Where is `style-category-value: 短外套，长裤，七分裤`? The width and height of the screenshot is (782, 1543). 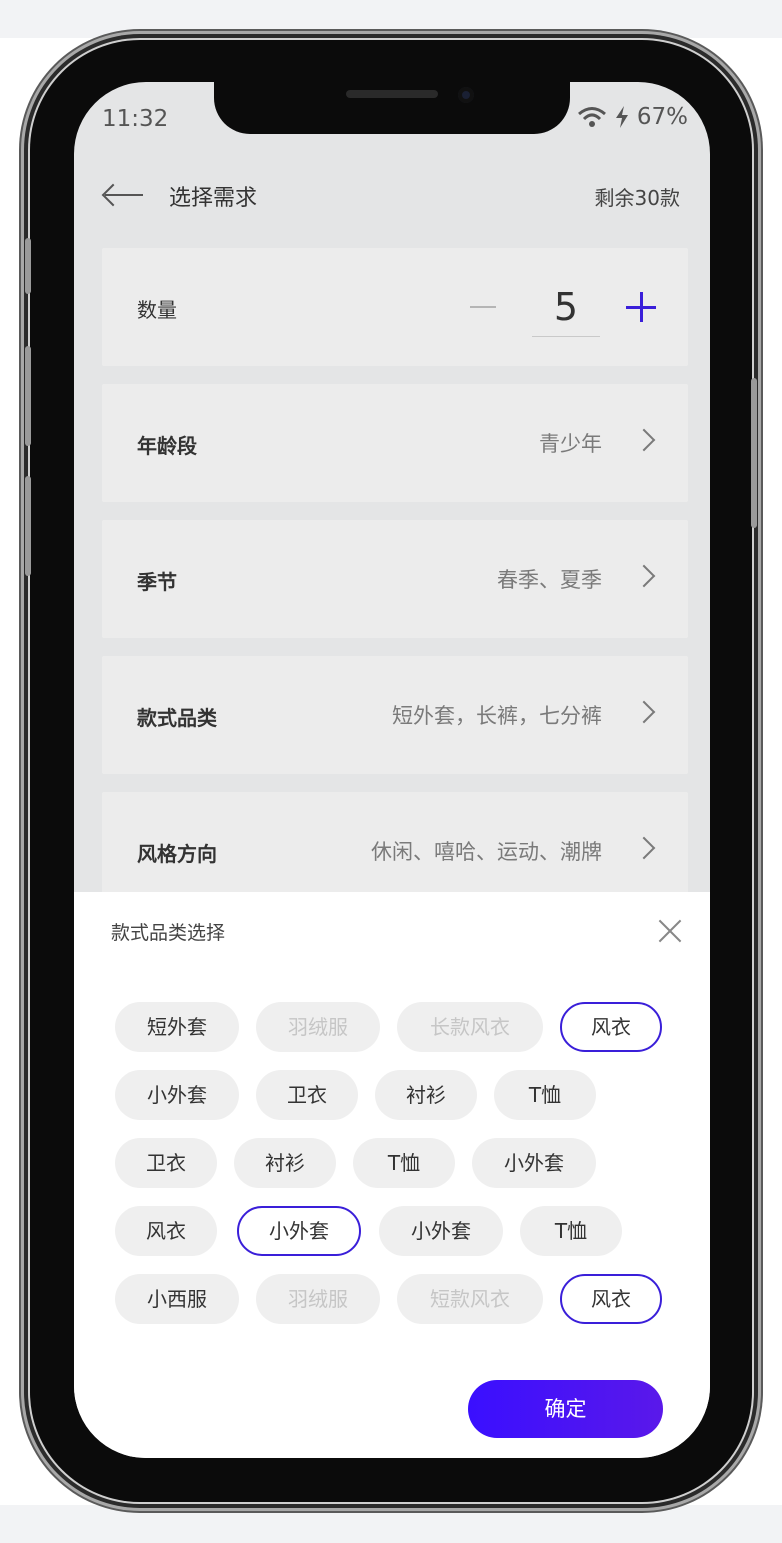 style-category-value: 短外套，长裤，七分裤 is located at coordinates (497, 716).